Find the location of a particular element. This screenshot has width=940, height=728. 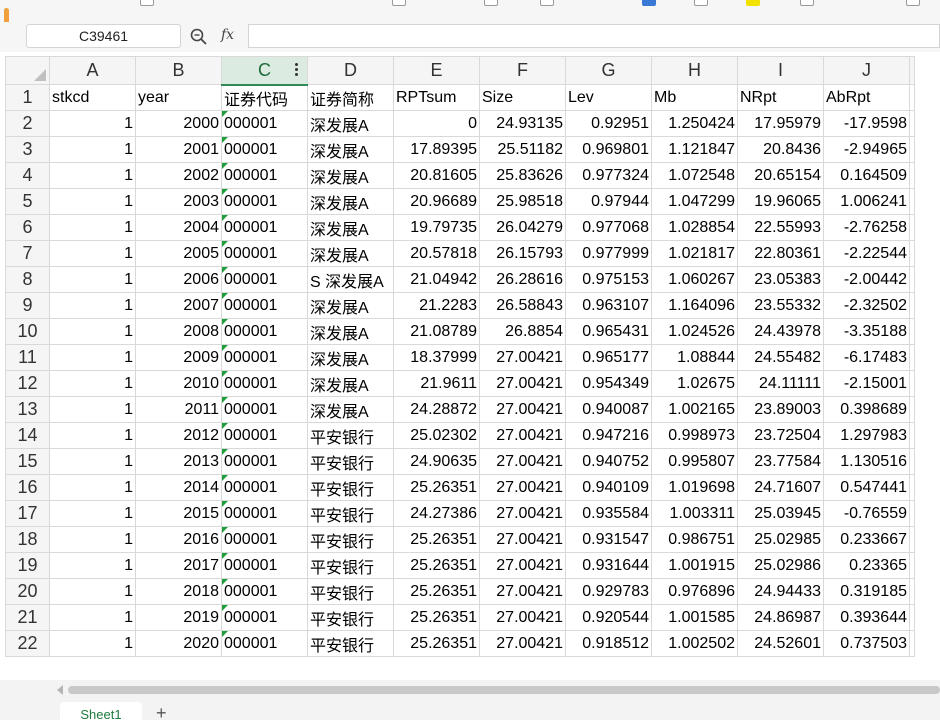

data-cell: 26.8854 is located at coordinates (522, 331).